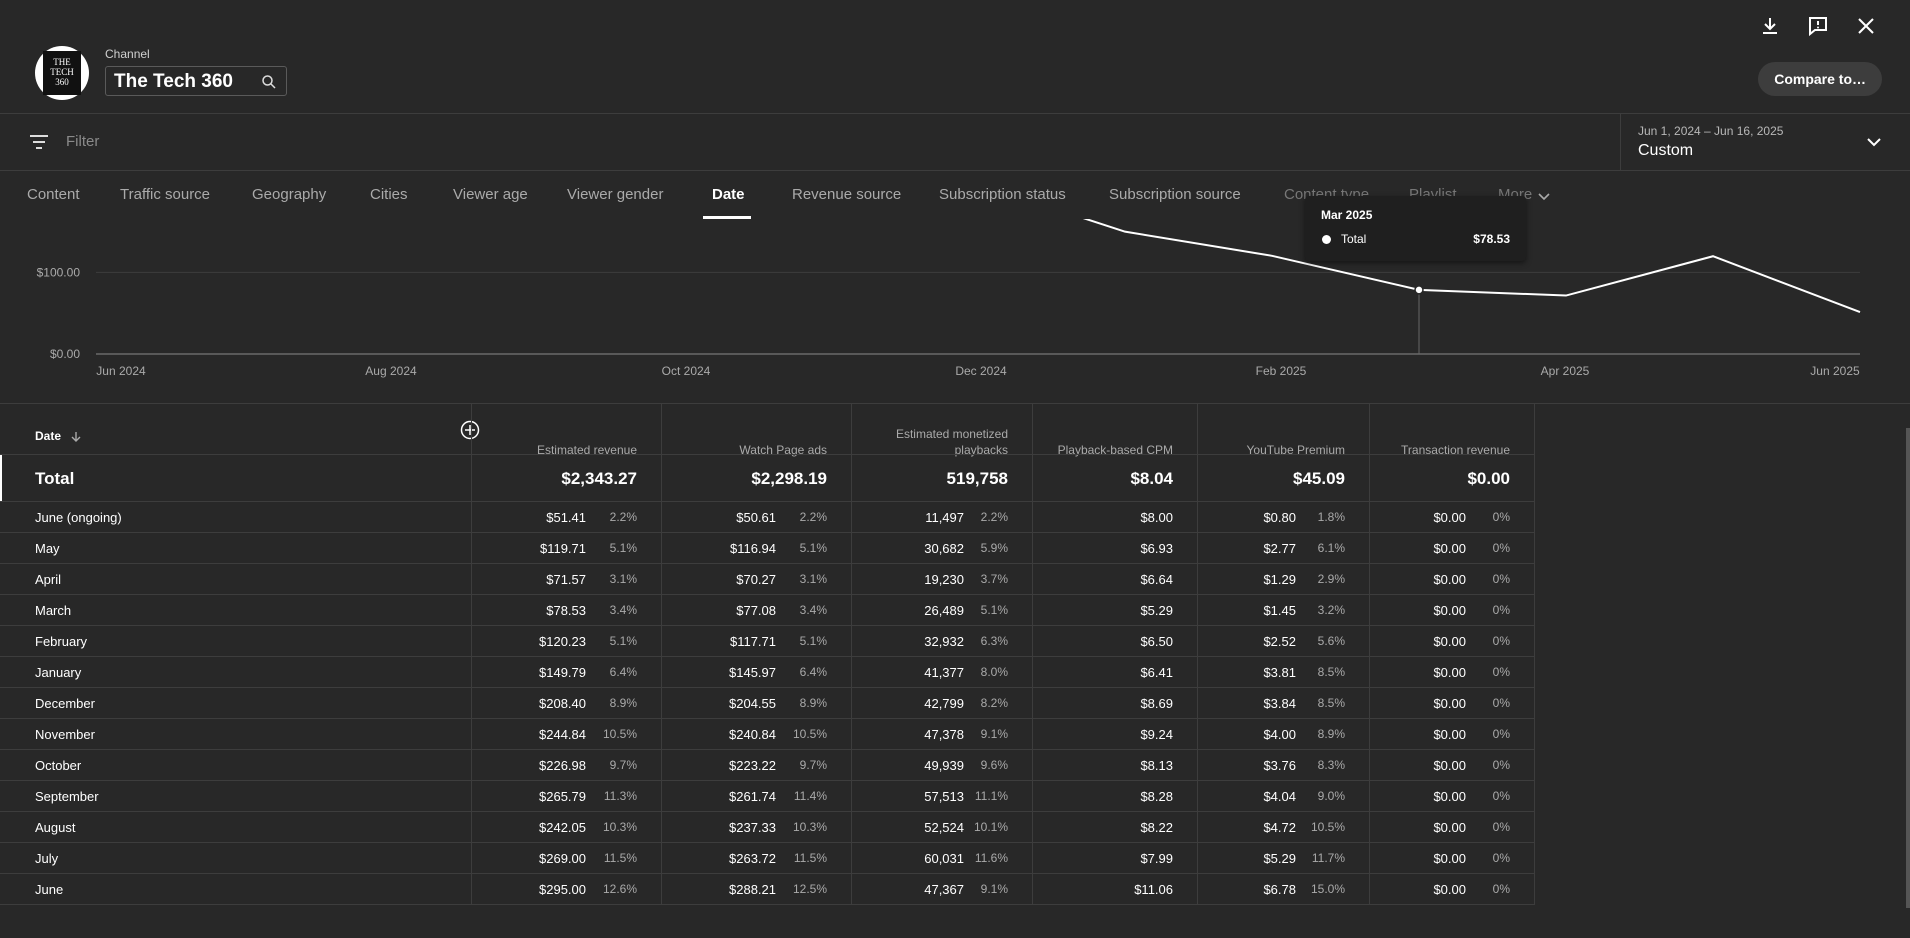  Describe the element at coordinates (48, 436) in the screenshot. I see `date-column-header: Date` at that location.